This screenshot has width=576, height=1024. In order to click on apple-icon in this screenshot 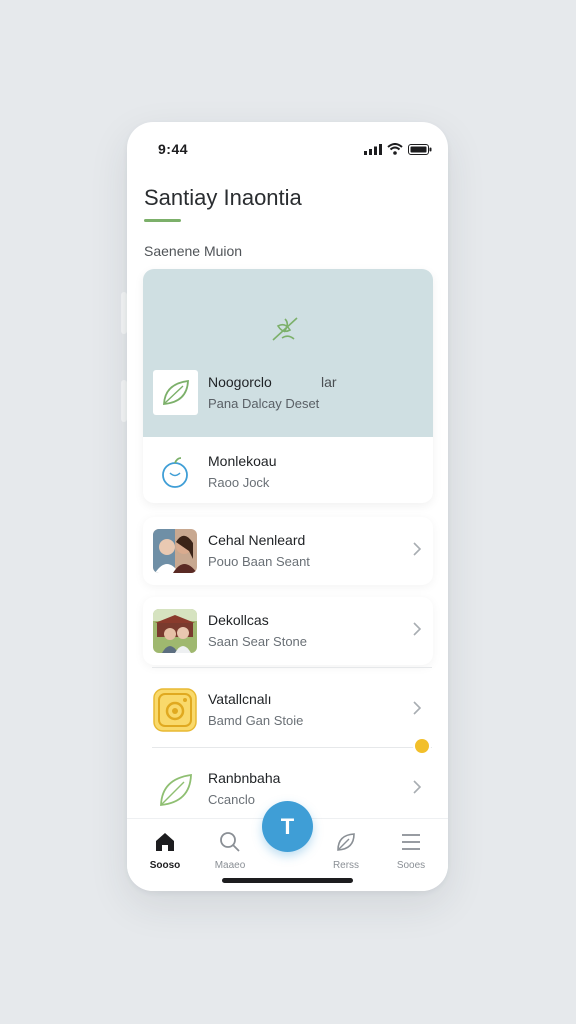, I will do `click(175, 475)`.